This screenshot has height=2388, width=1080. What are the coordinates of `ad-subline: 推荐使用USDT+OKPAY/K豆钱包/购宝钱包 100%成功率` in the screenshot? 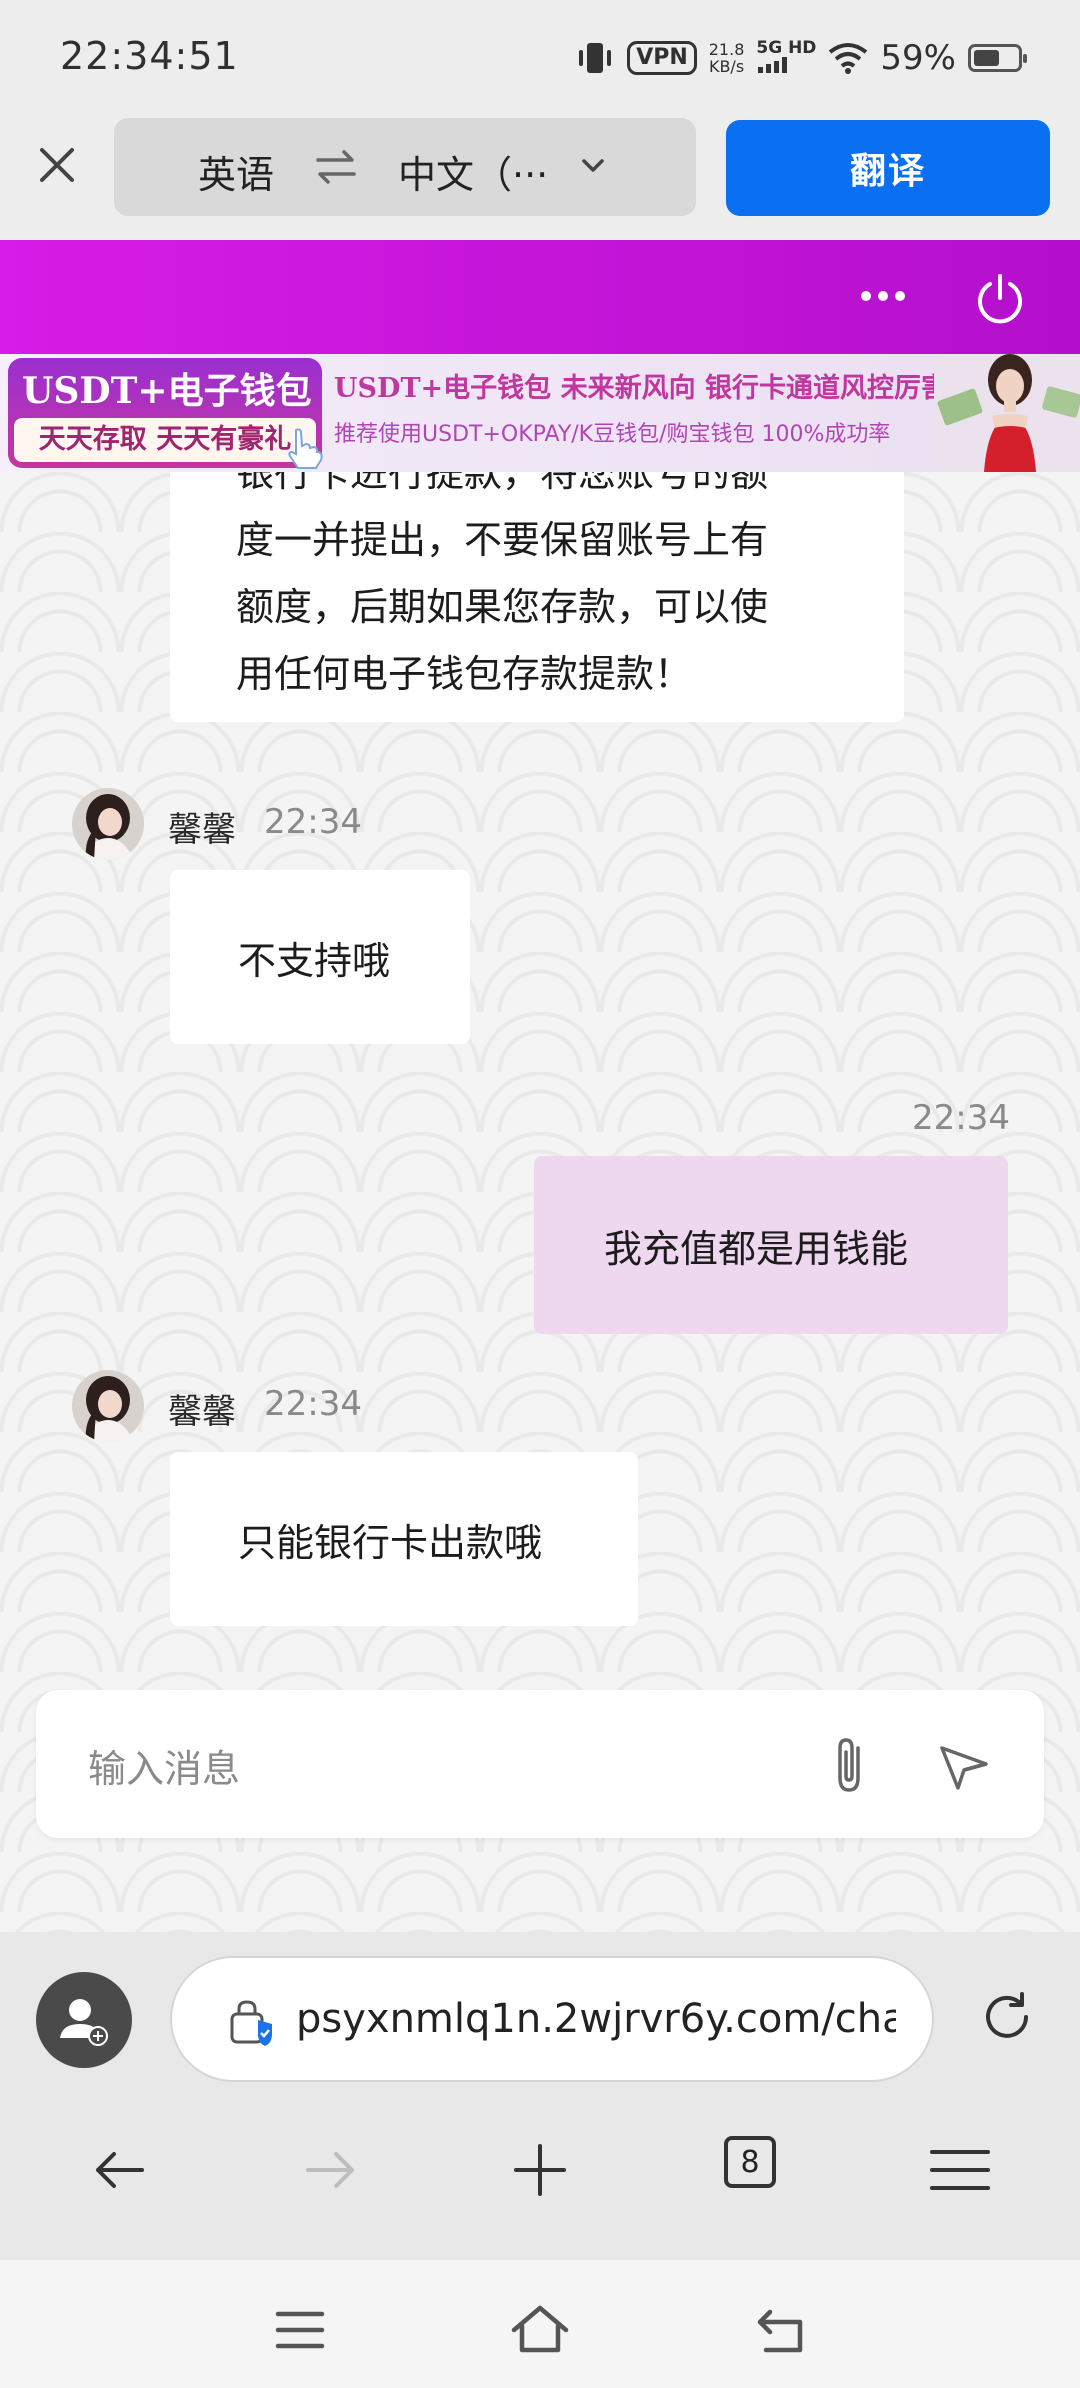 It's located at (612, 434).